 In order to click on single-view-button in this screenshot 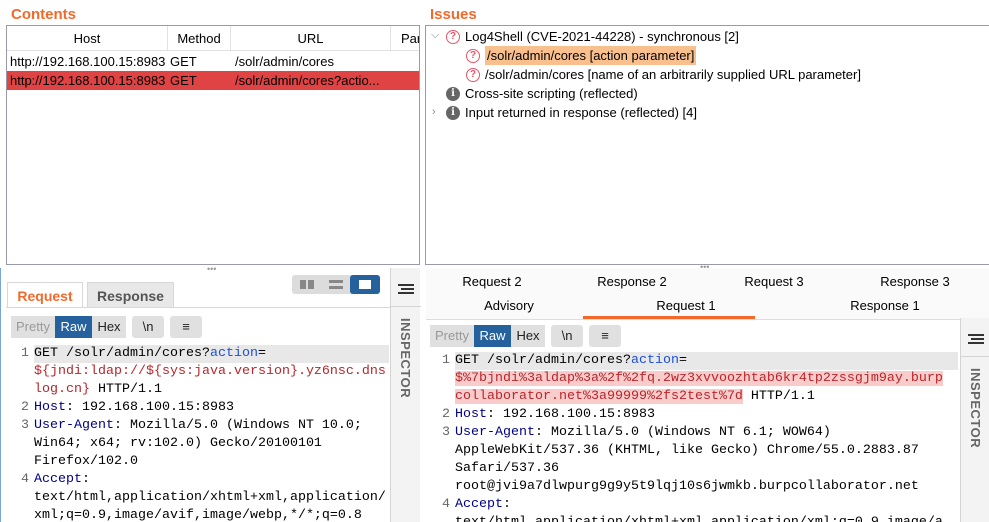, I will do `click(365, 284)`.